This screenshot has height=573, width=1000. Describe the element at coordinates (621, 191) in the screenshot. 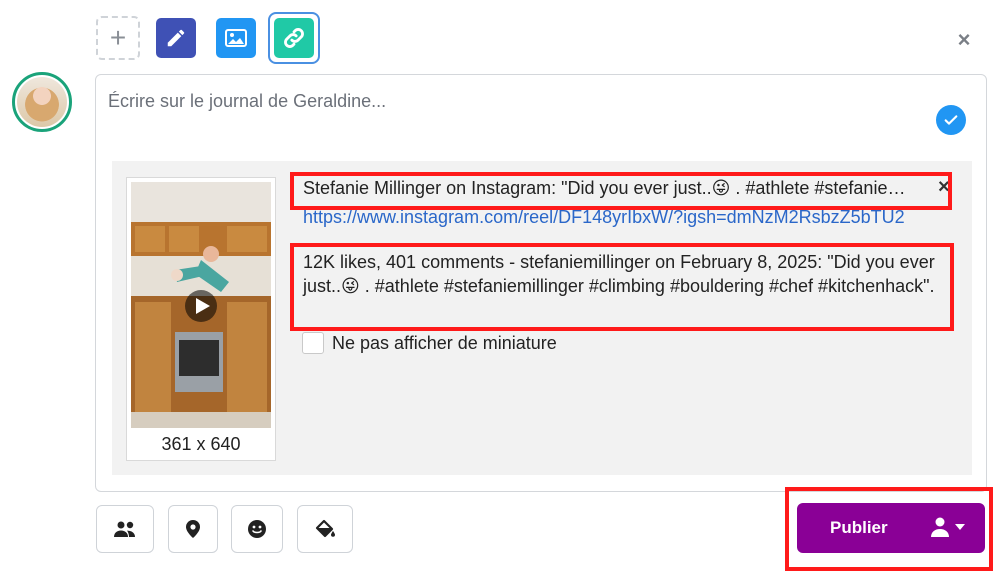

I see `highlight-title` at that location.